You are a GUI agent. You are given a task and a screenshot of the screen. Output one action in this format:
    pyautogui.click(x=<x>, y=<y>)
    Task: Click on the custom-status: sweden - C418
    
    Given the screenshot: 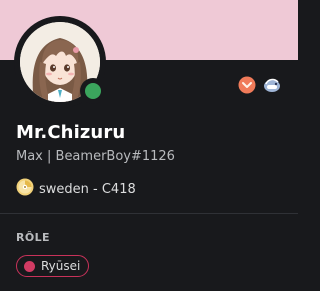 What is the action you would take?
    pyautogui.click(x=76, y=189)
    